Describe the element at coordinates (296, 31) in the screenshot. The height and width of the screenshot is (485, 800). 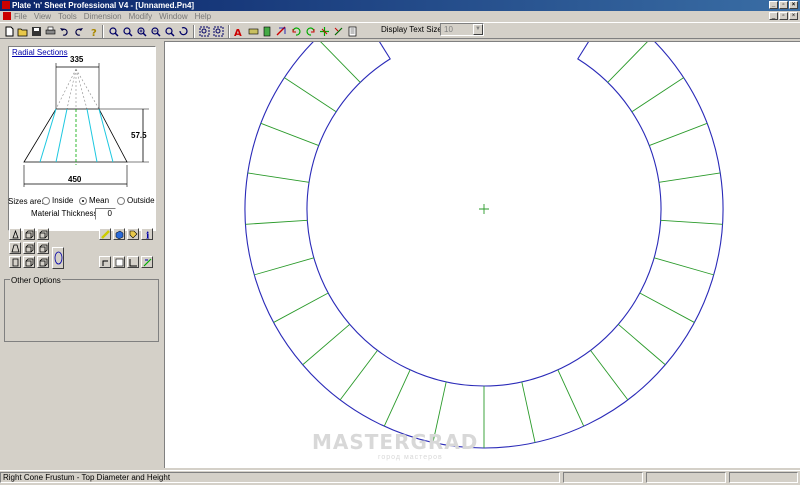
I see `rotate-cw-icon` at that location.